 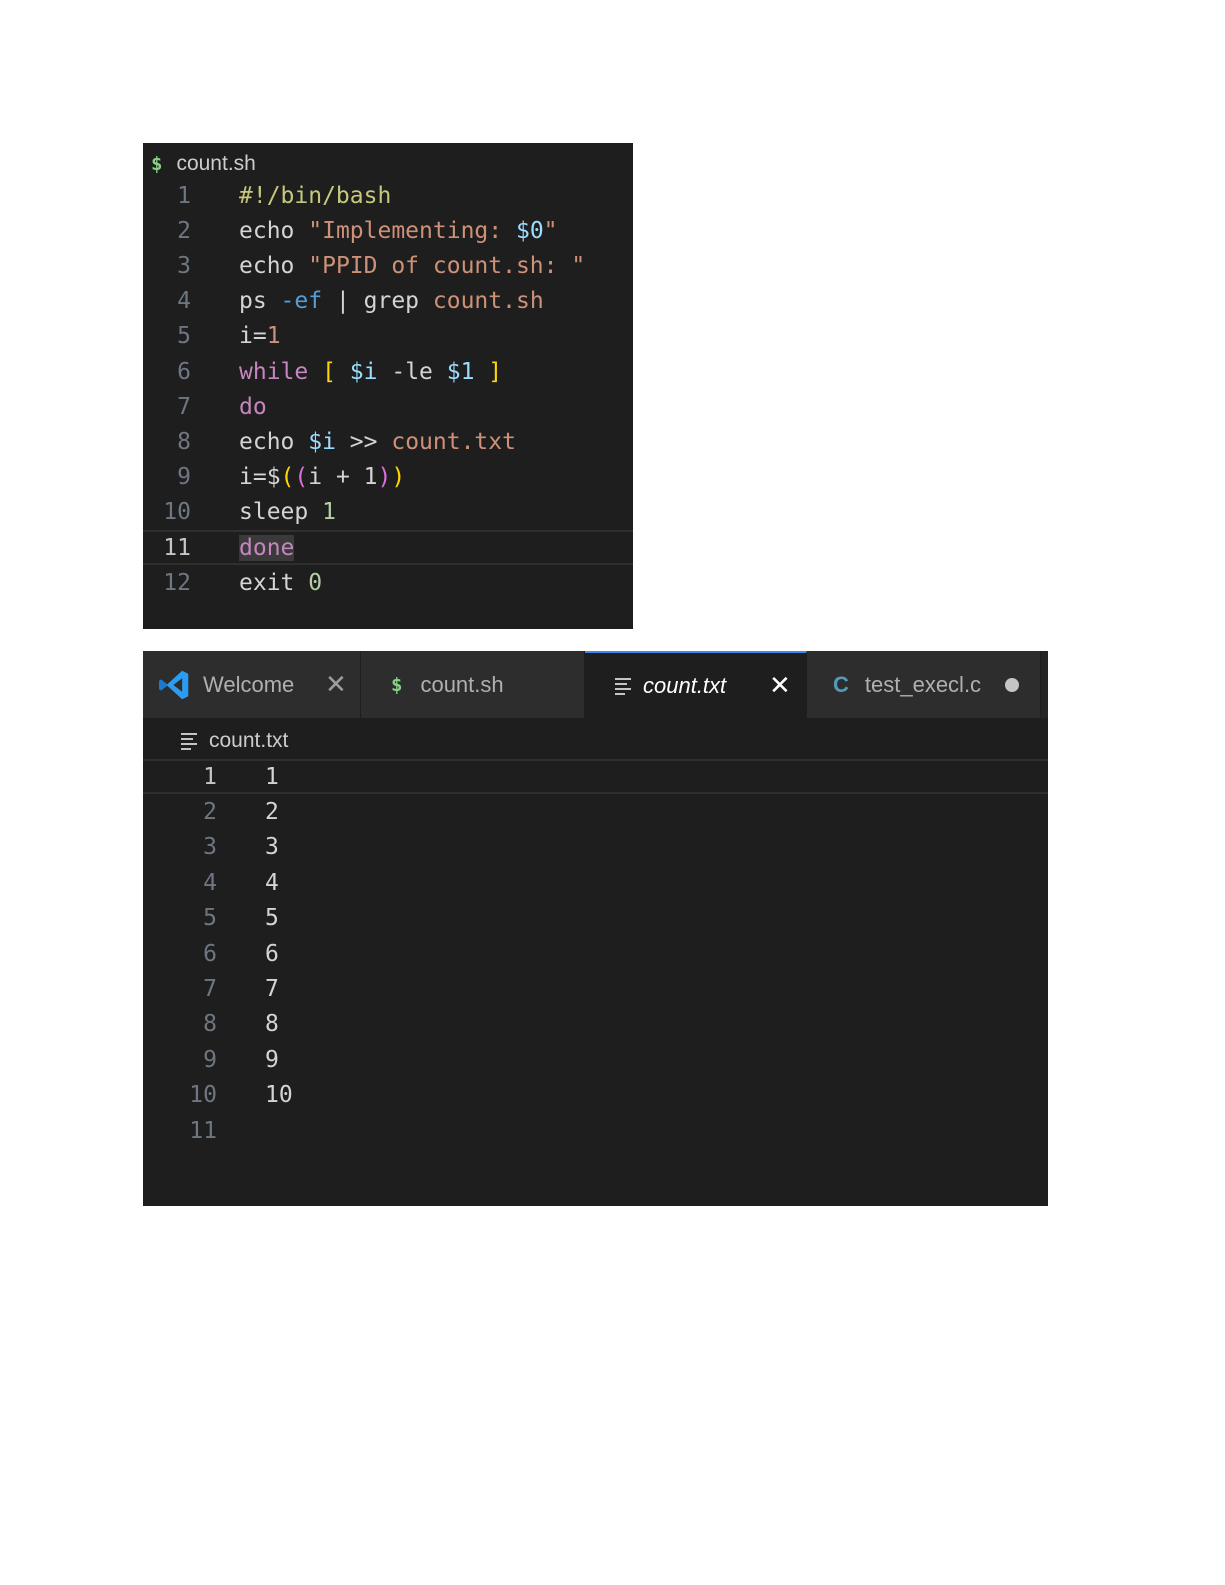 What do you see at coordinates (272, 1024) in the screenshot?
I see `line-source: 8` at bounding box center [272, 1024].